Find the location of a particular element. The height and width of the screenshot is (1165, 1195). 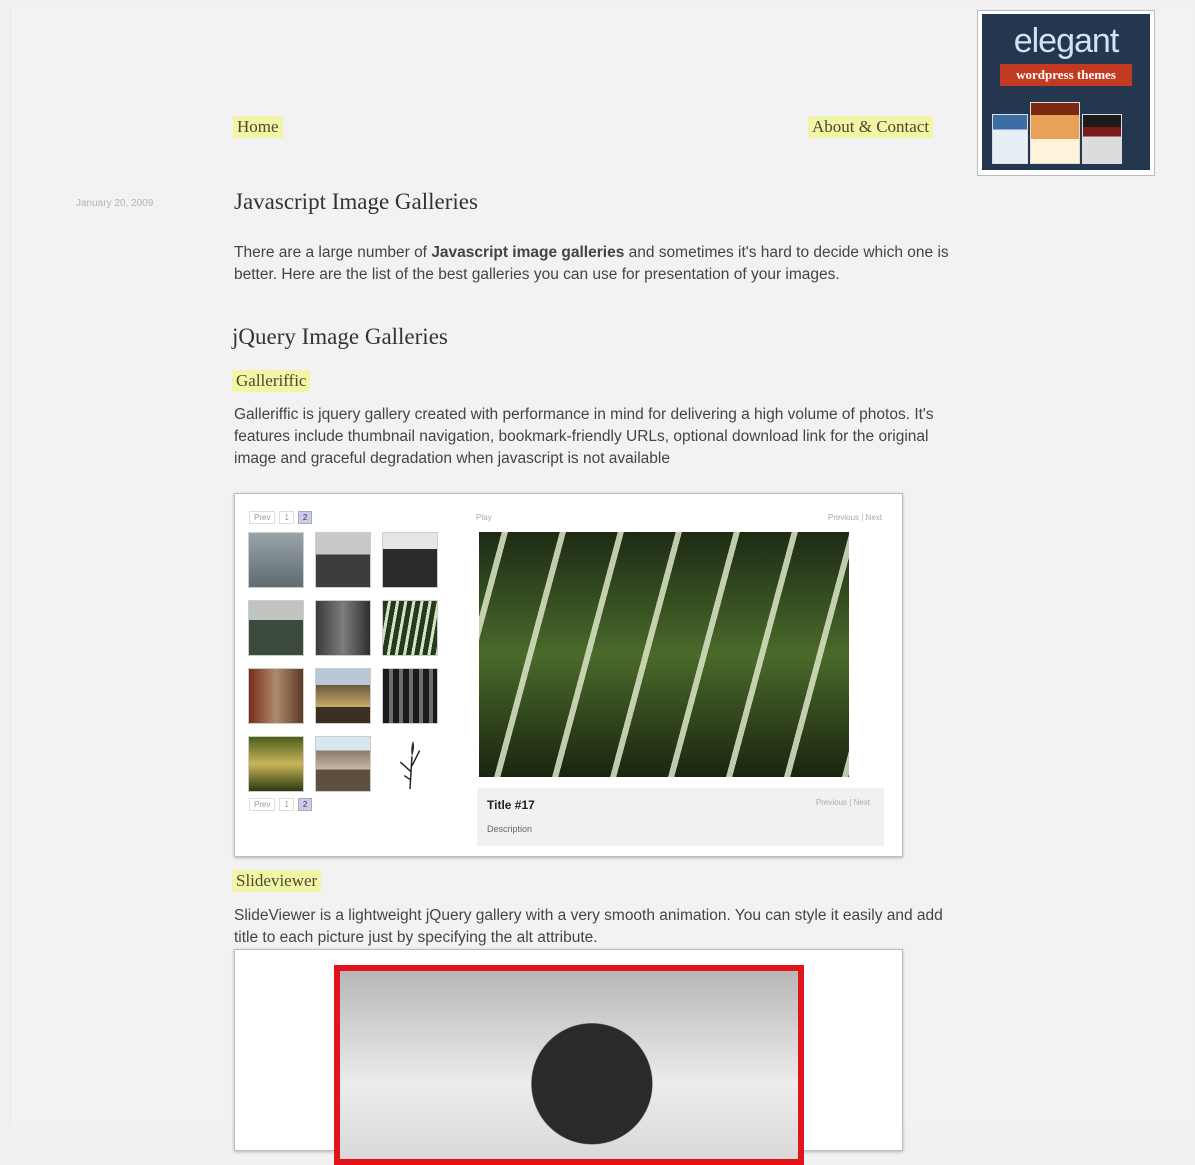

thumb-pager-top: Prev 1 2 is located at coordinates (281, 517).